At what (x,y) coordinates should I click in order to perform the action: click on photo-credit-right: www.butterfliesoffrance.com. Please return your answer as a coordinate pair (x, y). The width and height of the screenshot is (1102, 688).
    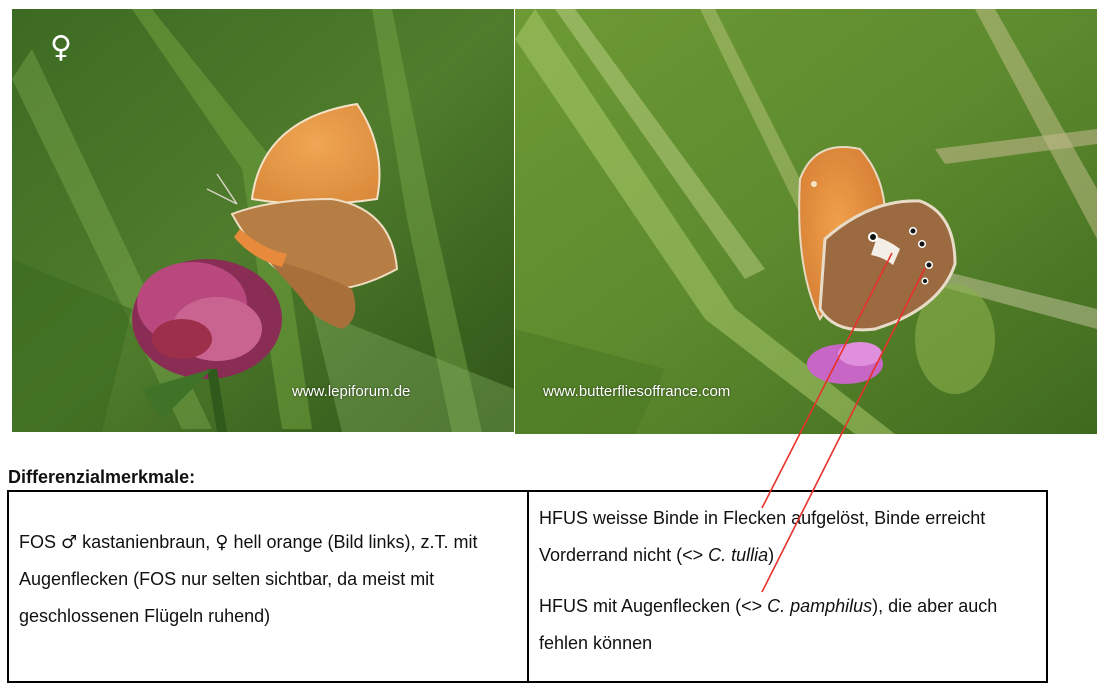
    Looking at the image, I should click on (637, 391).